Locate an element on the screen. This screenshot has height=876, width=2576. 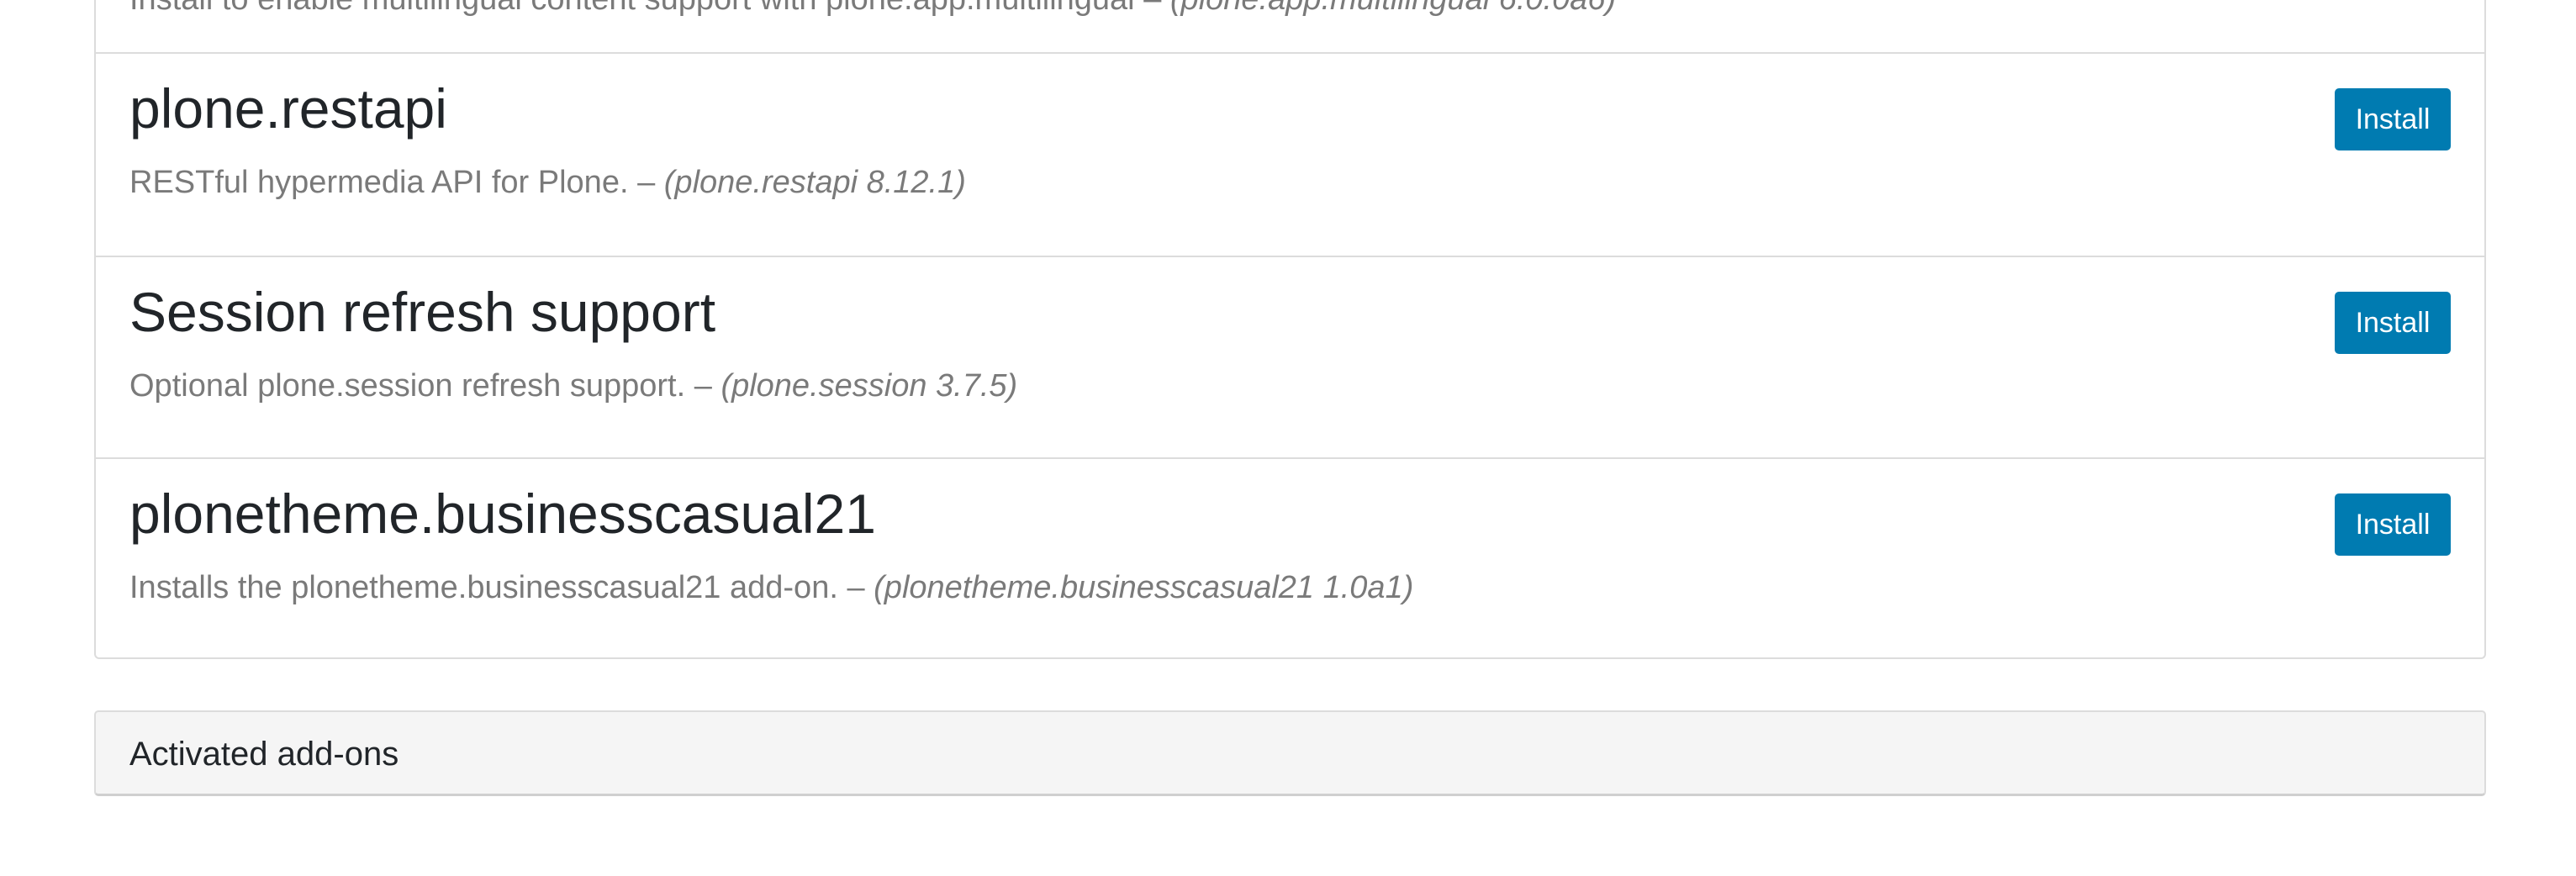
addon-package-version: (plone.session 3.7.5) is located at coordinates (869, 386).